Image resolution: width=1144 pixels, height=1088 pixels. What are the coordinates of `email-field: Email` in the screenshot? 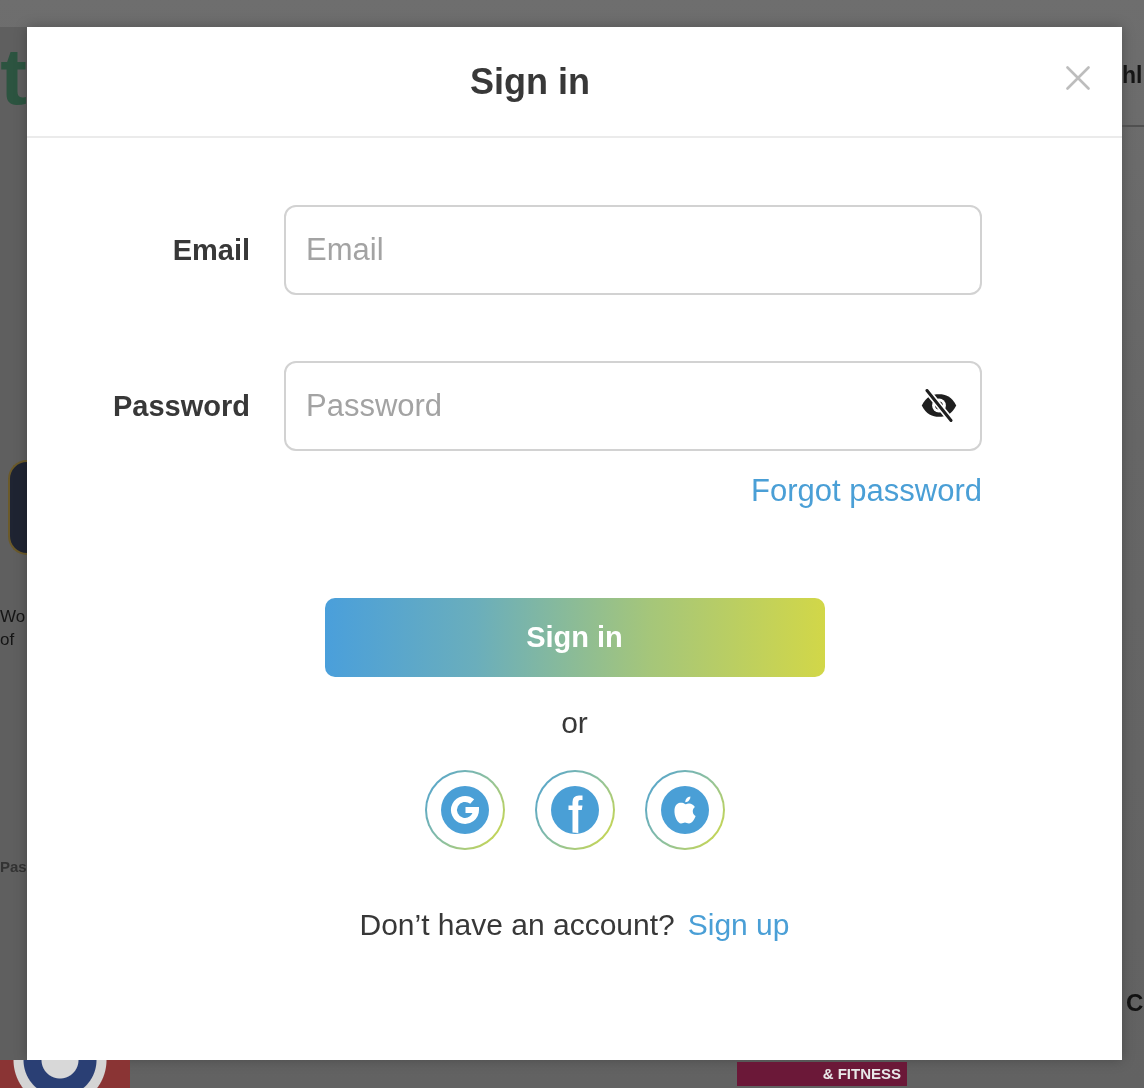 It's located at (633, 250).